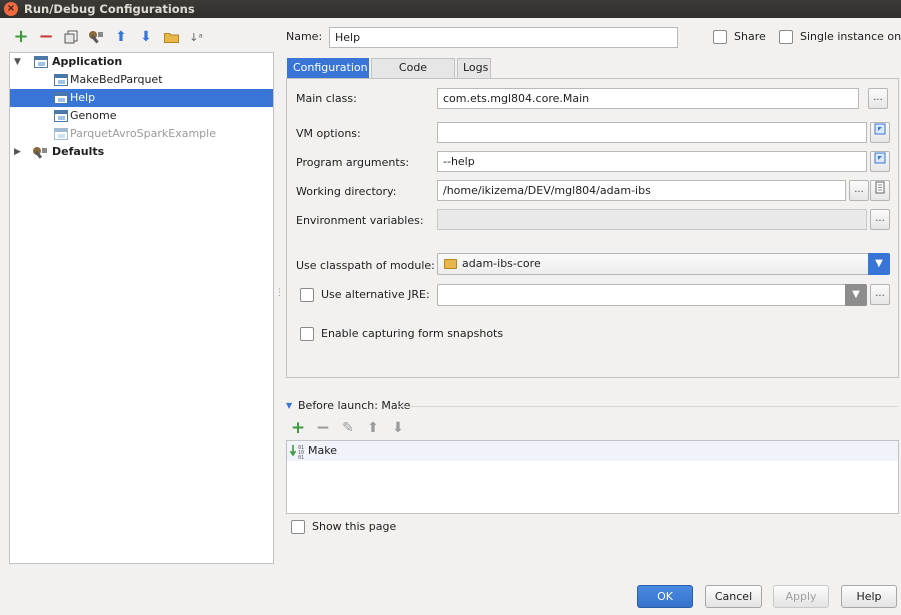 Image resolution: width=901 pixels, height=615 pixels. Describe the element at coordinates (141, 98) in the screenshot. I see `tree-item-help: Help` at that location.